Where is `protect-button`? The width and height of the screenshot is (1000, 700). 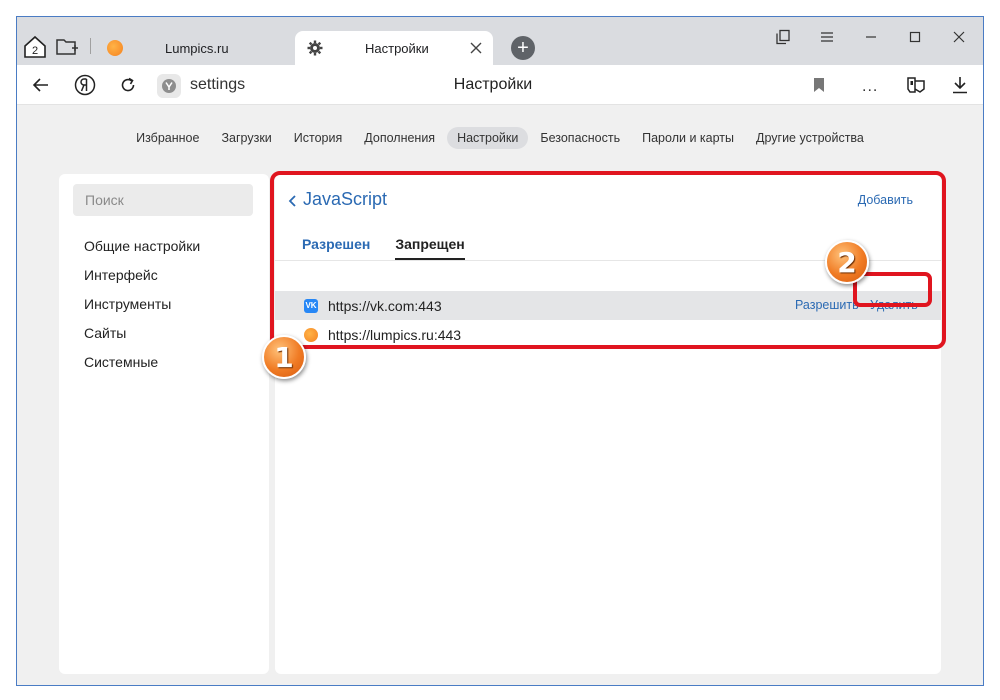
protect-button is located at coordinates (916, 85).